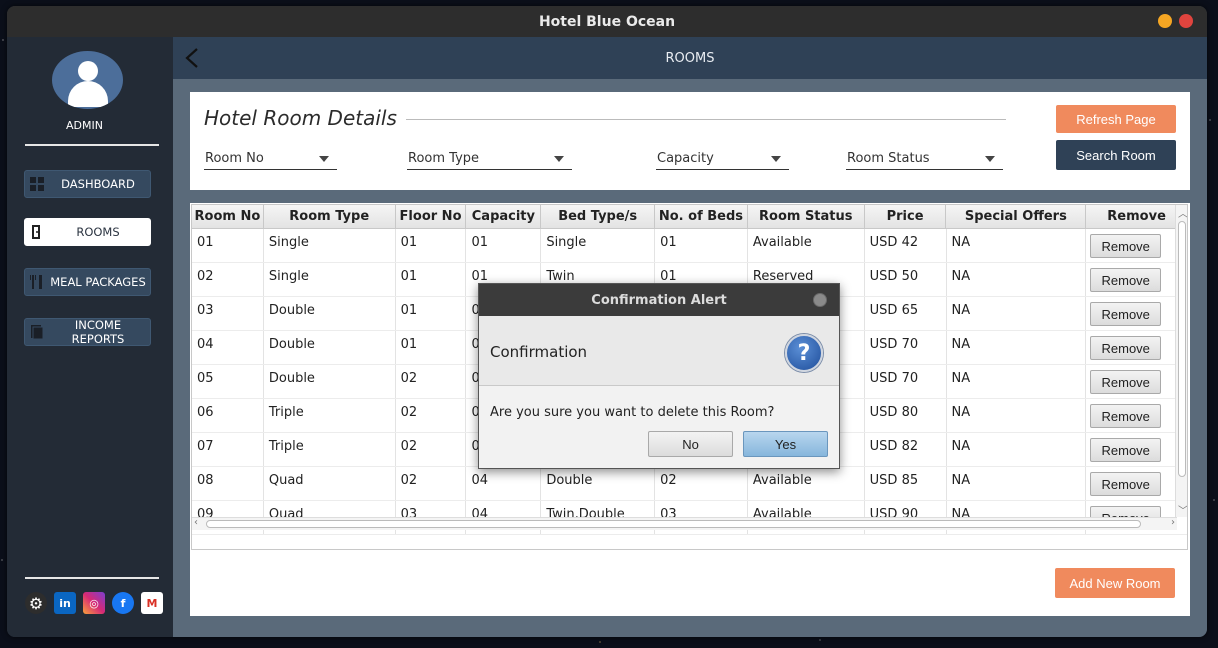 The height and width of the screenshot is (648, 1218). I want to click on table-cell: USD 50, so click(906, 279).